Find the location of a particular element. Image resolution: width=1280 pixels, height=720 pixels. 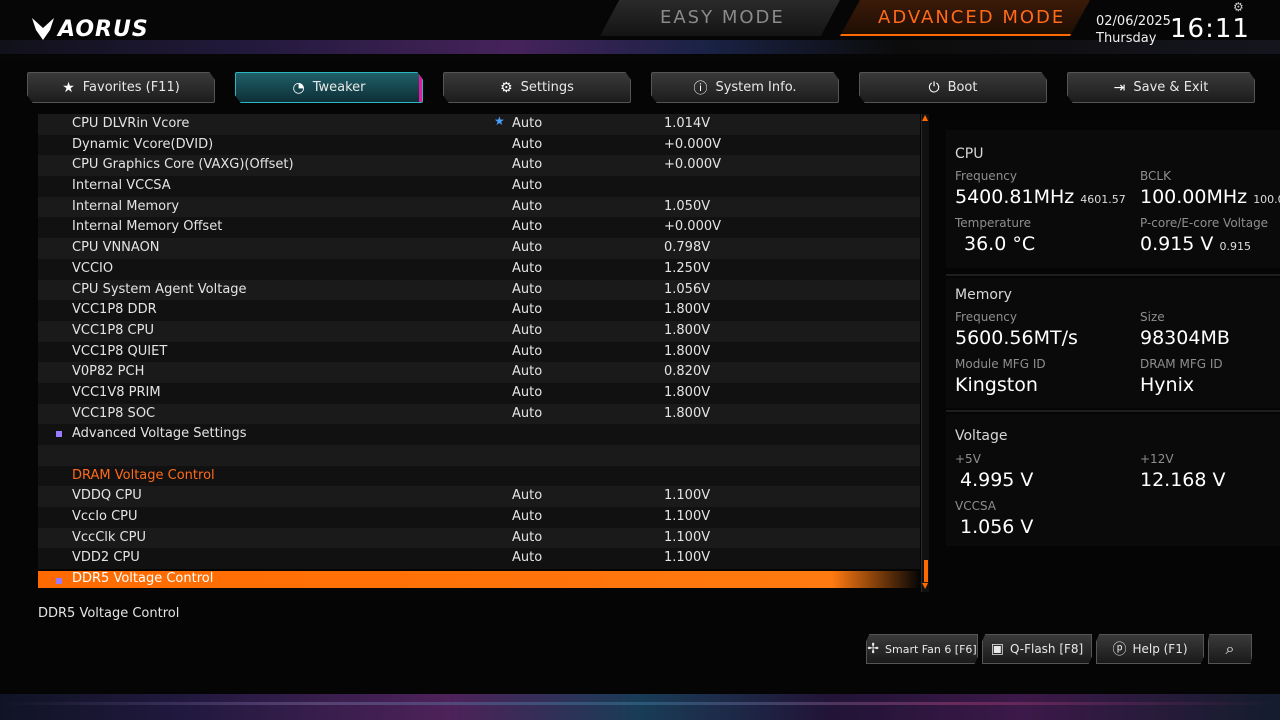

advanced-mode-button: ADVANCED MODE is located at coordinates (965, 18).